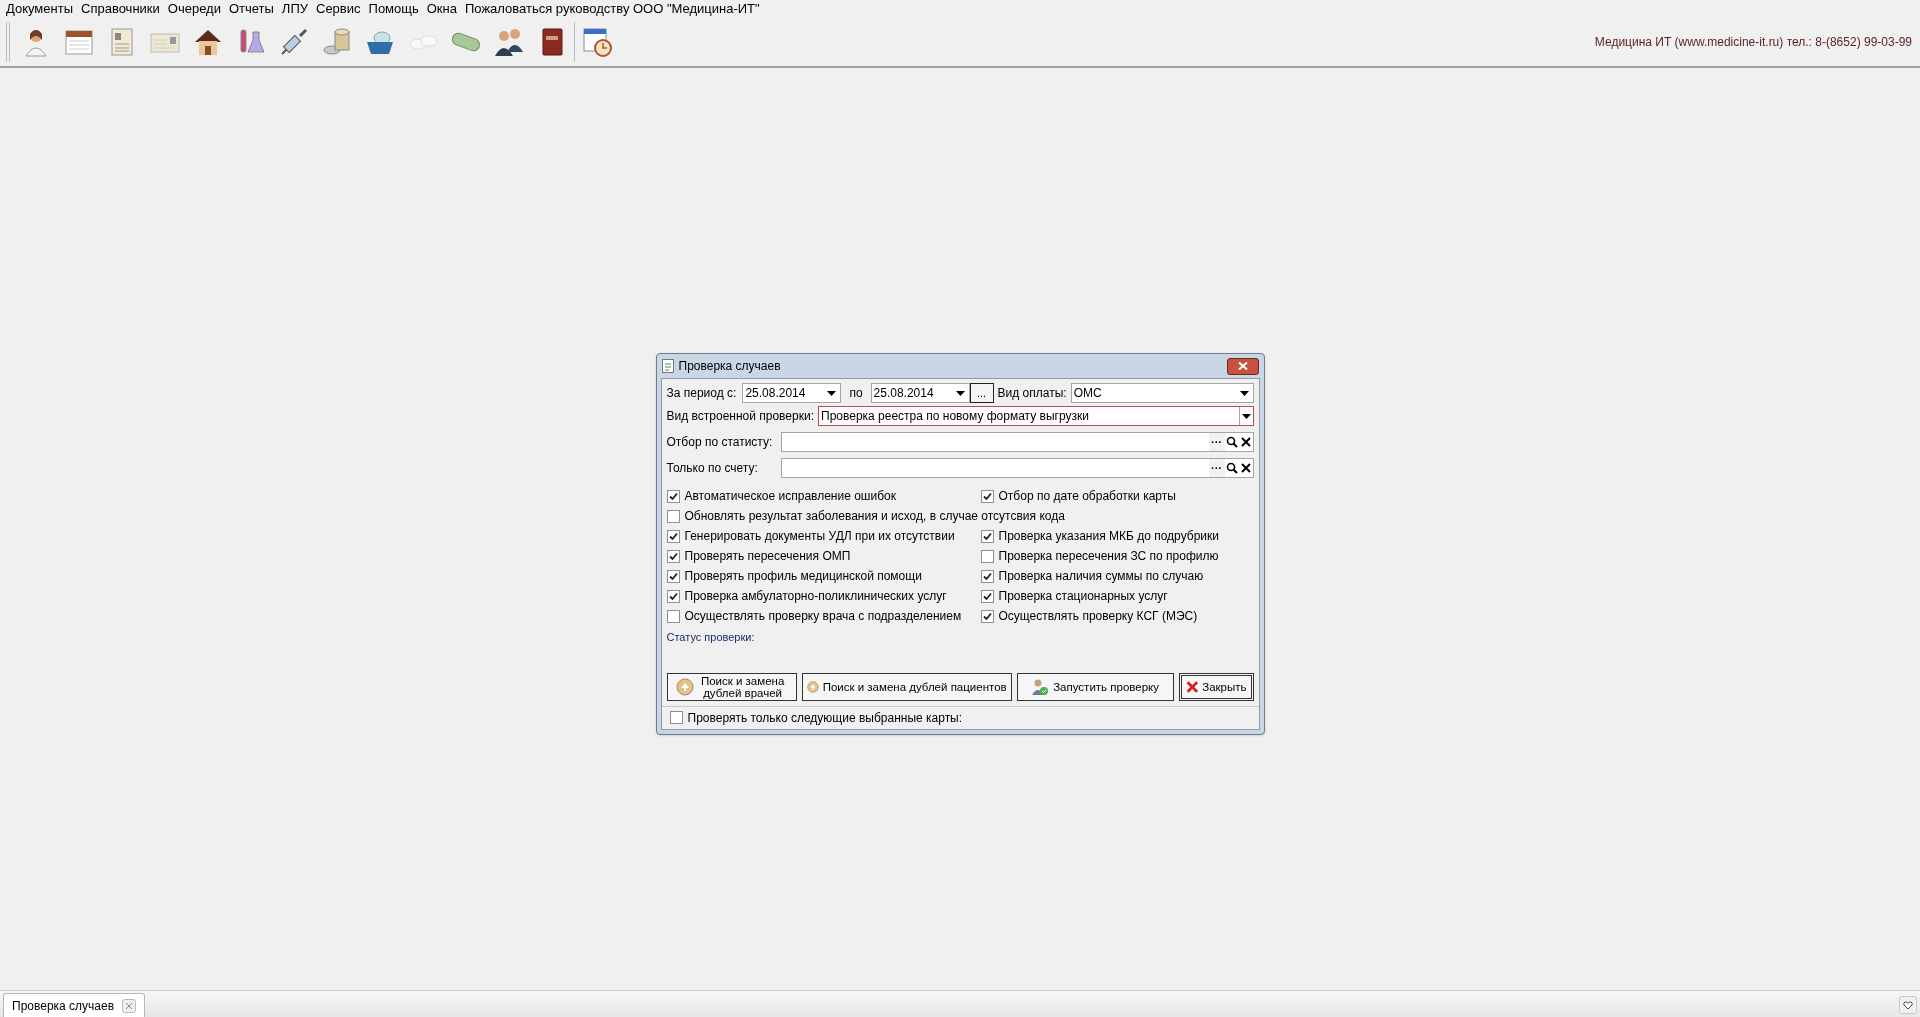  I want to click on status-label: Статус проверки:, so click(711, 637).